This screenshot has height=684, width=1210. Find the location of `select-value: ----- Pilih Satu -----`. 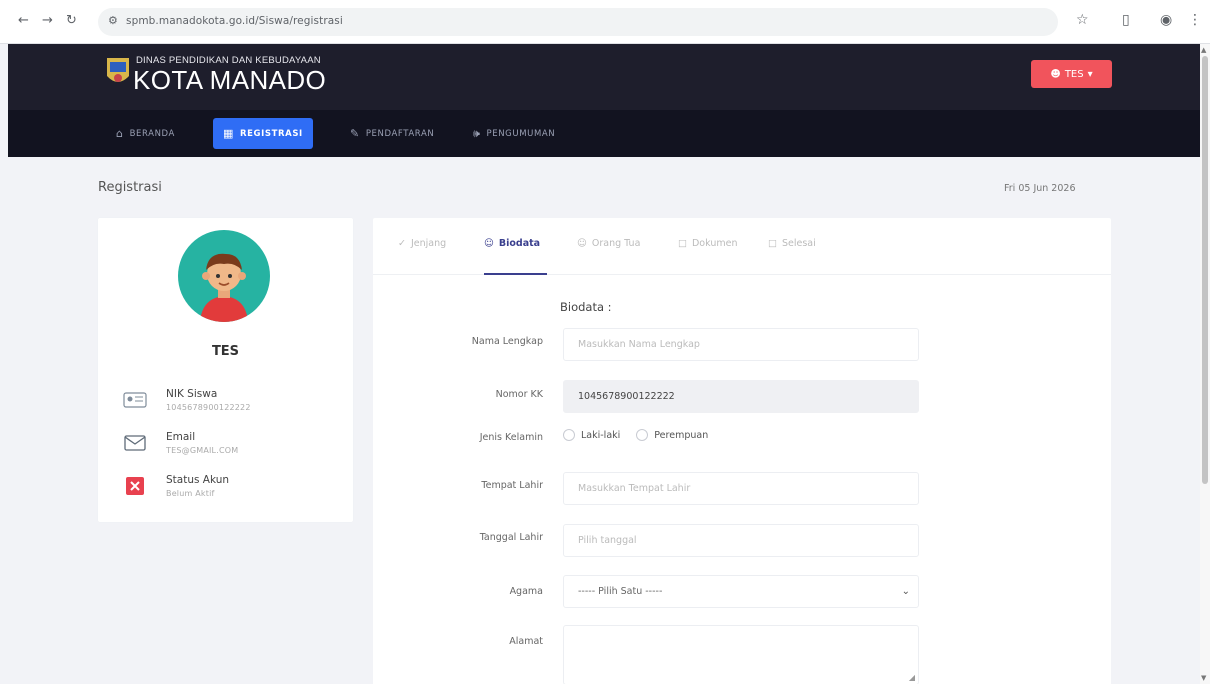

select-value: ----- Pilih Satu ----- is located at coordinates (620, 591).